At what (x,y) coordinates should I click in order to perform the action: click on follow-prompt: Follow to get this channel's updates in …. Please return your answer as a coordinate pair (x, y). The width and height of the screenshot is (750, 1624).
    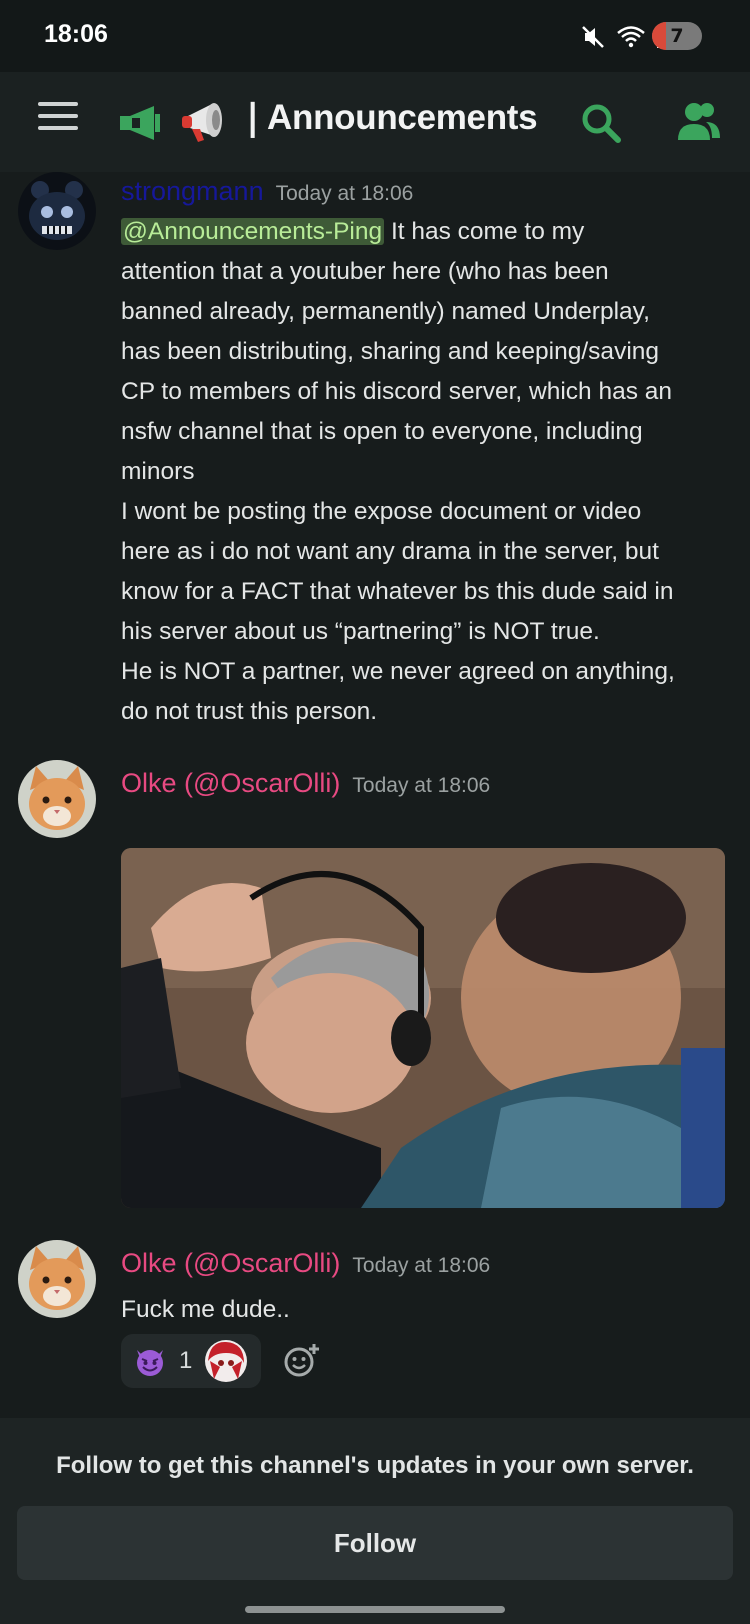
    Looking at the image, I should click on (375, 1465).